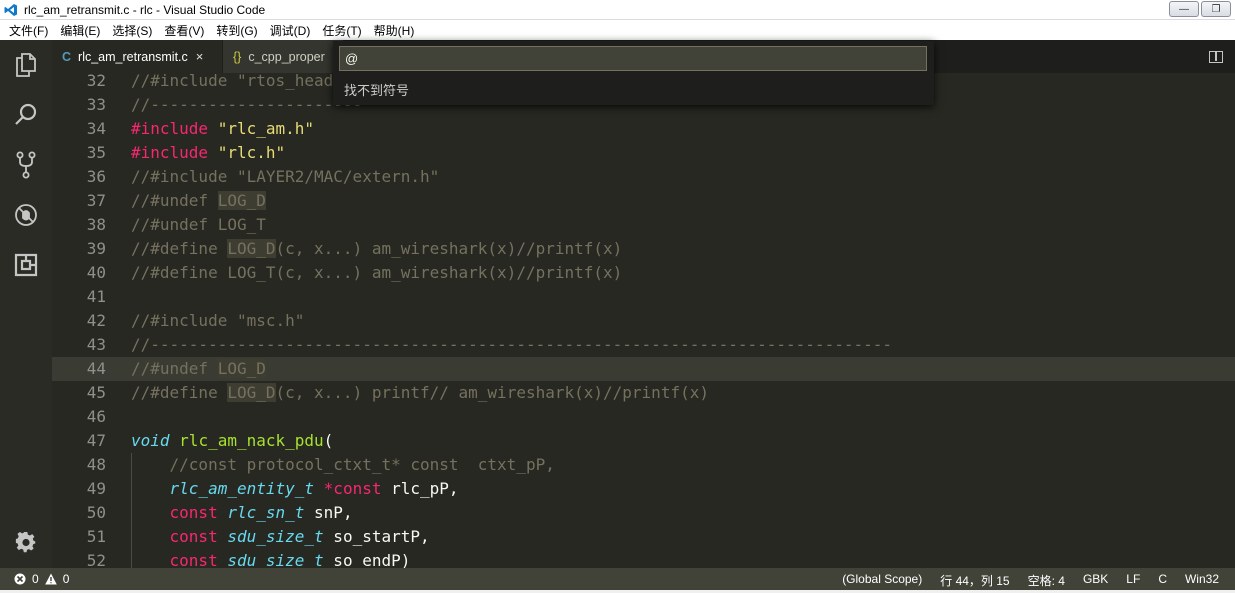 This screenshot has height=593, width=1235. Describe the element at coordinates (643, 513) in the screenshot. I see `code-line: 50 const rlc_sn_t snP,` at that location.